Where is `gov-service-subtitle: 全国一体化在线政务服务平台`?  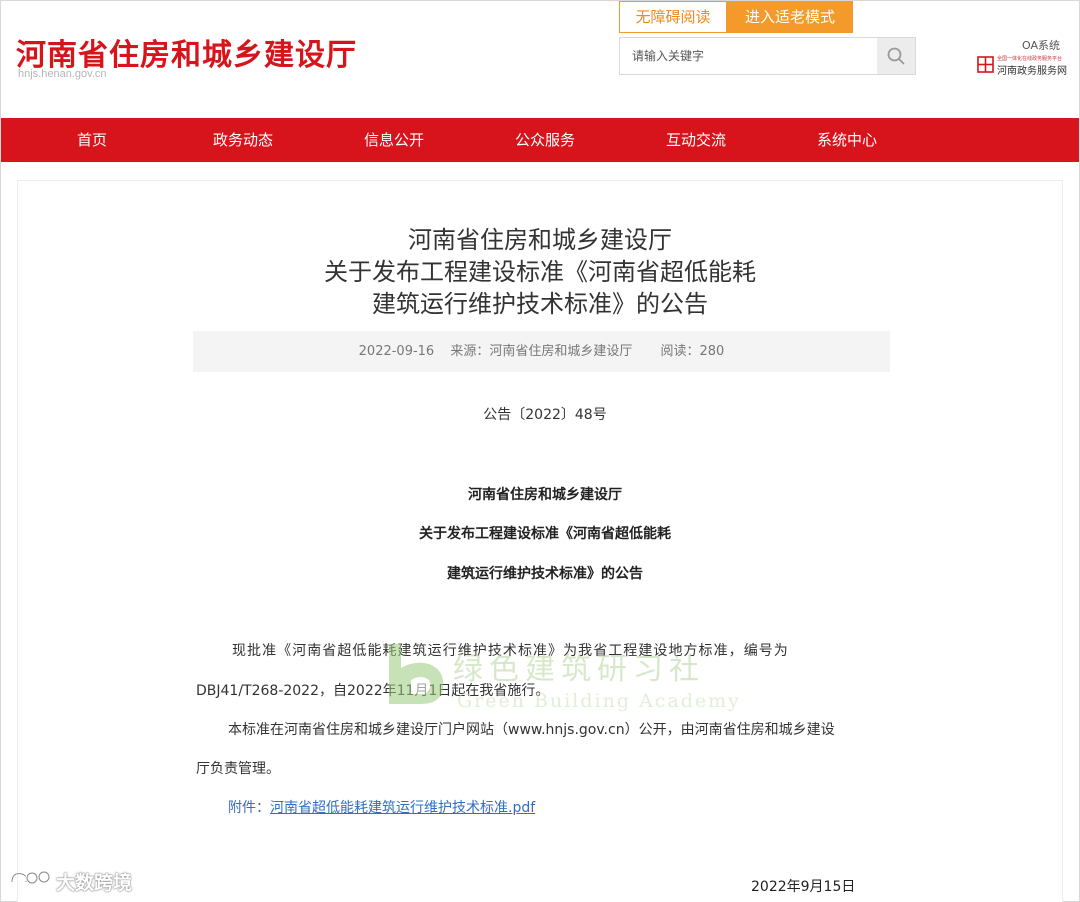 gov-service-subtitle: 全国一体化在线政务服务平台 is located at coordinates (1030, 59).